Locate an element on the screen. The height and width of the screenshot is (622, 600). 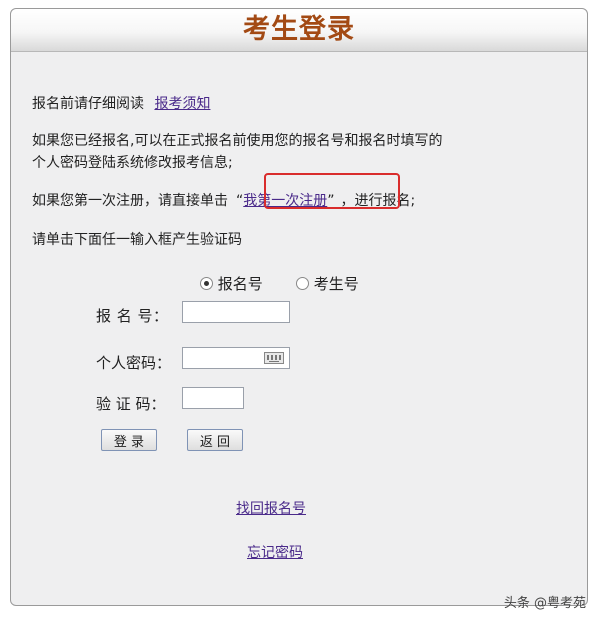
find-reg-no-row: 找回报名号 is located at coordinates (271, 508).